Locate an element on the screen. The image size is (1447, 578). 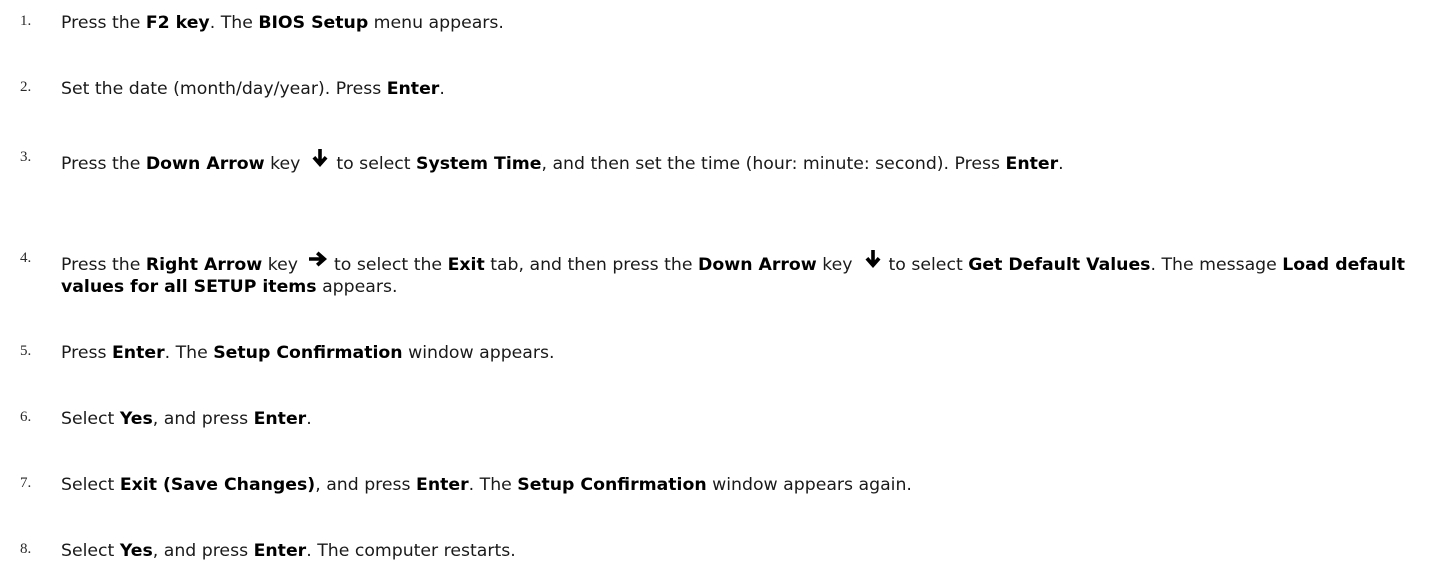
menu-name: BIOS Setup is located at coordinates (313, 23).